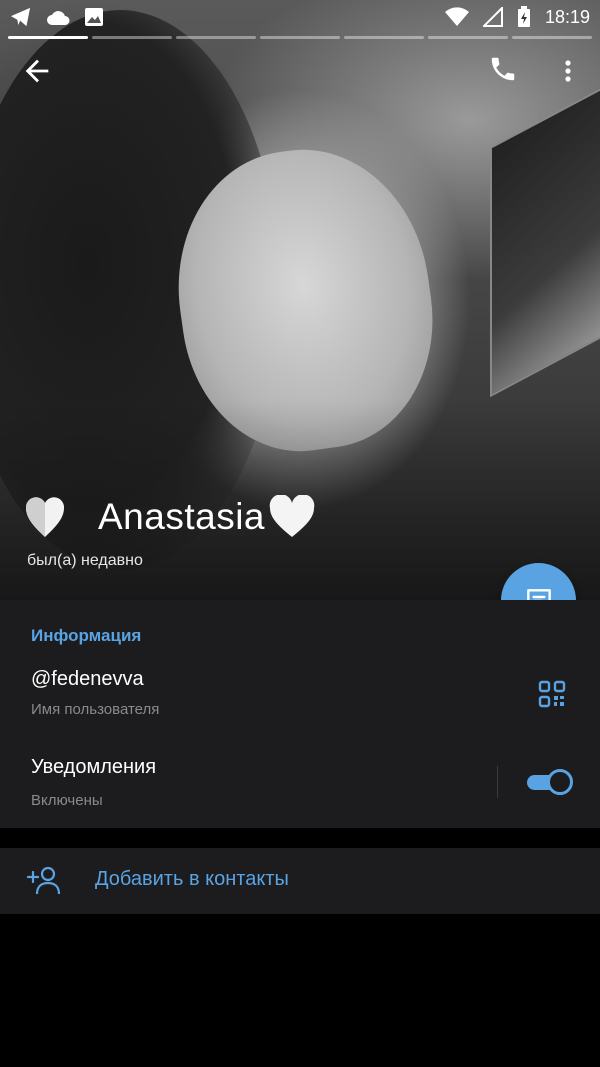 This screenshot has width=600, height=1067. What do you see at coordinates (94, 17) in the screenshot?
I see `image-icon` at bounding box center [94, 17].